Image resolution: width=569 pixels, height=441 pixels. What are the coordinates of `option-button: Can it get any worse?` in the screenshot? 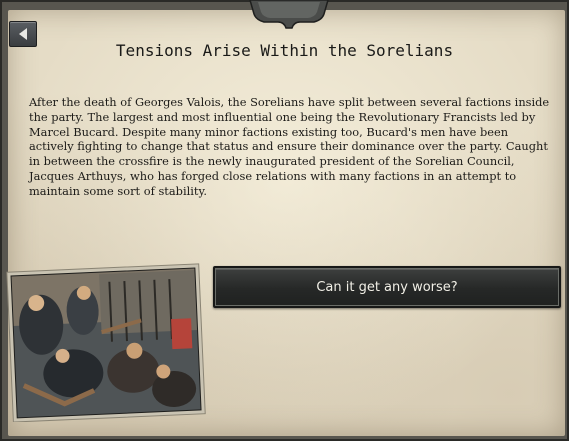 It's located at (387, 287).